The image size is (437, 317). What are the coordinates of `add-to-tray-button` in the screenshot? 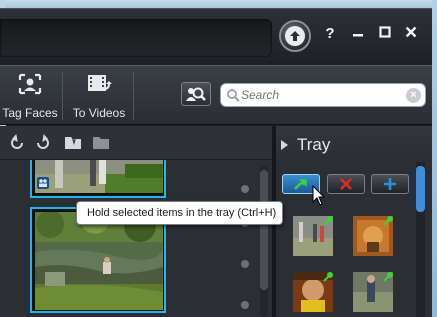 It's located at (390, 184).